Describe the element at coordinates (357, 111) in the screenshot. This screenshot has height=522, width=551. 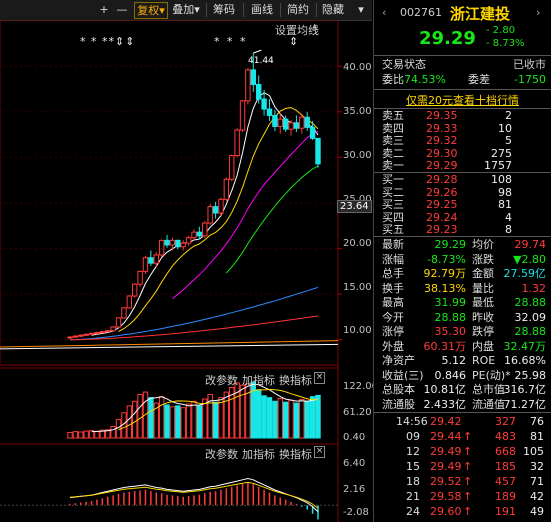
I see `price-tick: 35.00` at that location.